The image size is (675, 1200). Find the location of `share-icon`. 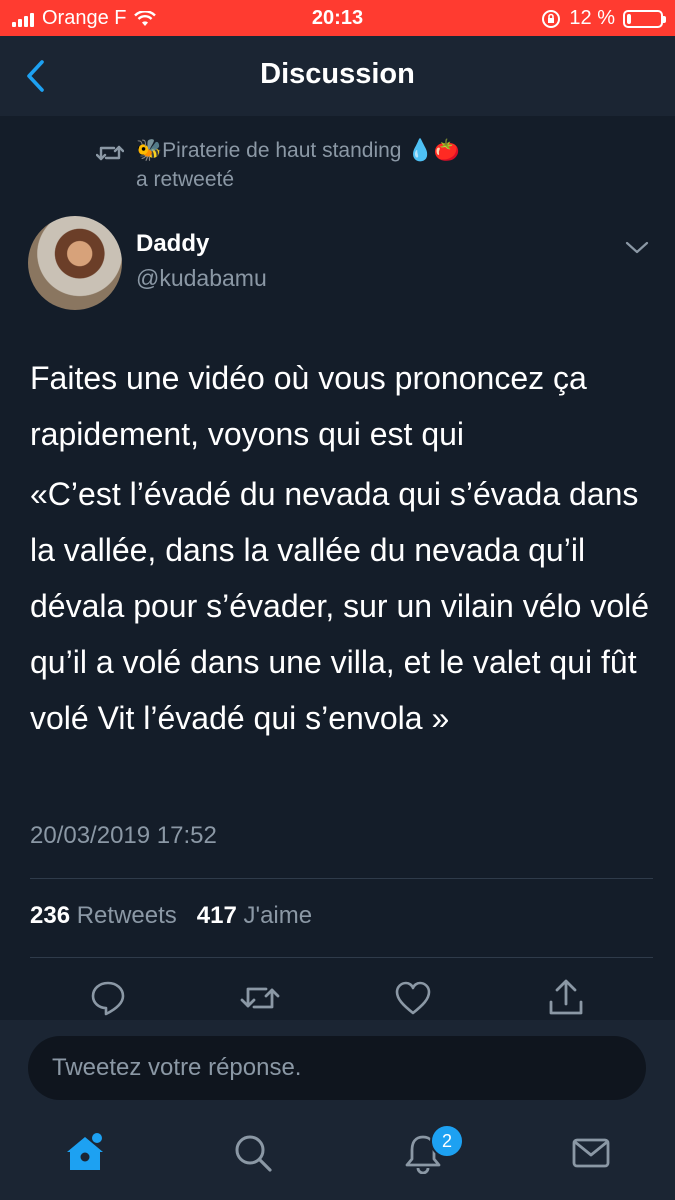

share-icon is located at coordinates (566, 998).